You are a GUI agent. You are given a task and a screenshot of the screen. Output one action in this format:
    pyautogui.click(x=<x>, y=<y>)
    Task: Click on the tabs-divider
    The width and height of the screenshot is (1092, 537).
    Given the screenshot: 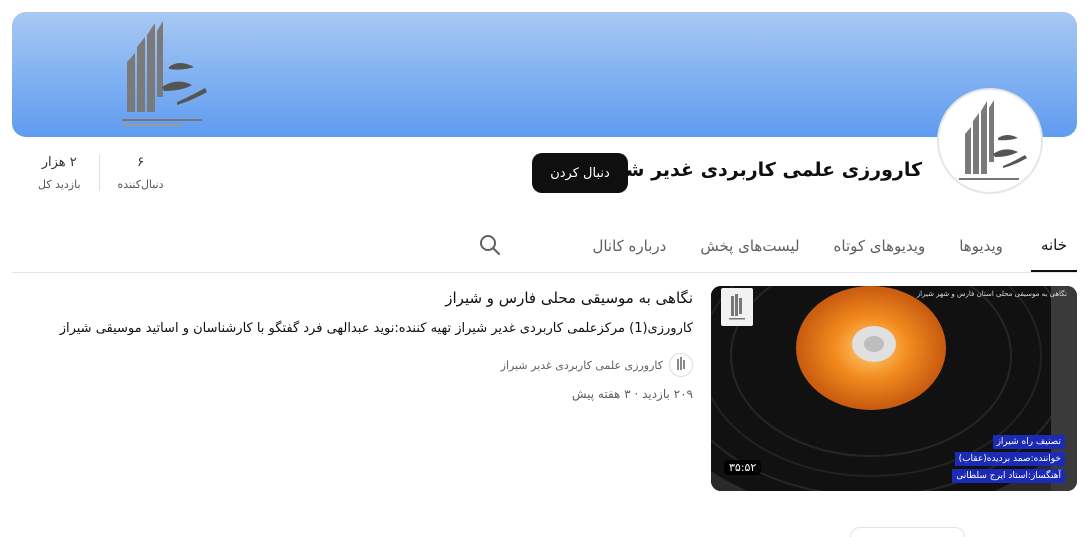 What is the action you would take?
    pyautogui.click(x=544, y=272)
    